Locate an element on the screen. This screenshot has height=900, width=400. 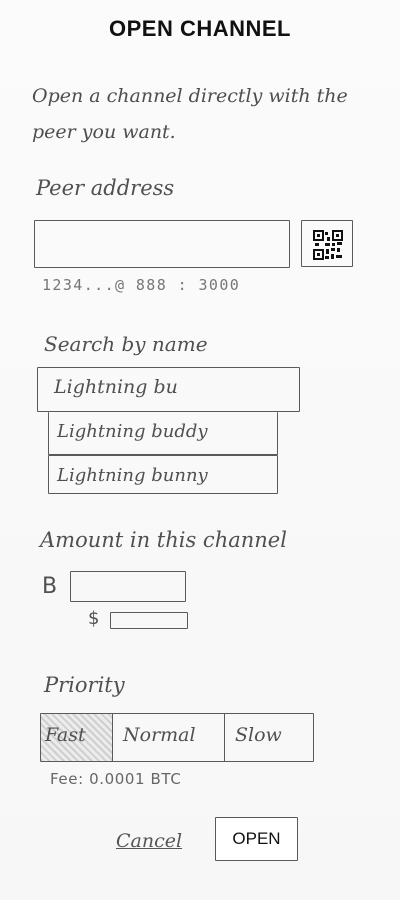
priority-option-label: Fast is located at coordinates (65, 735).